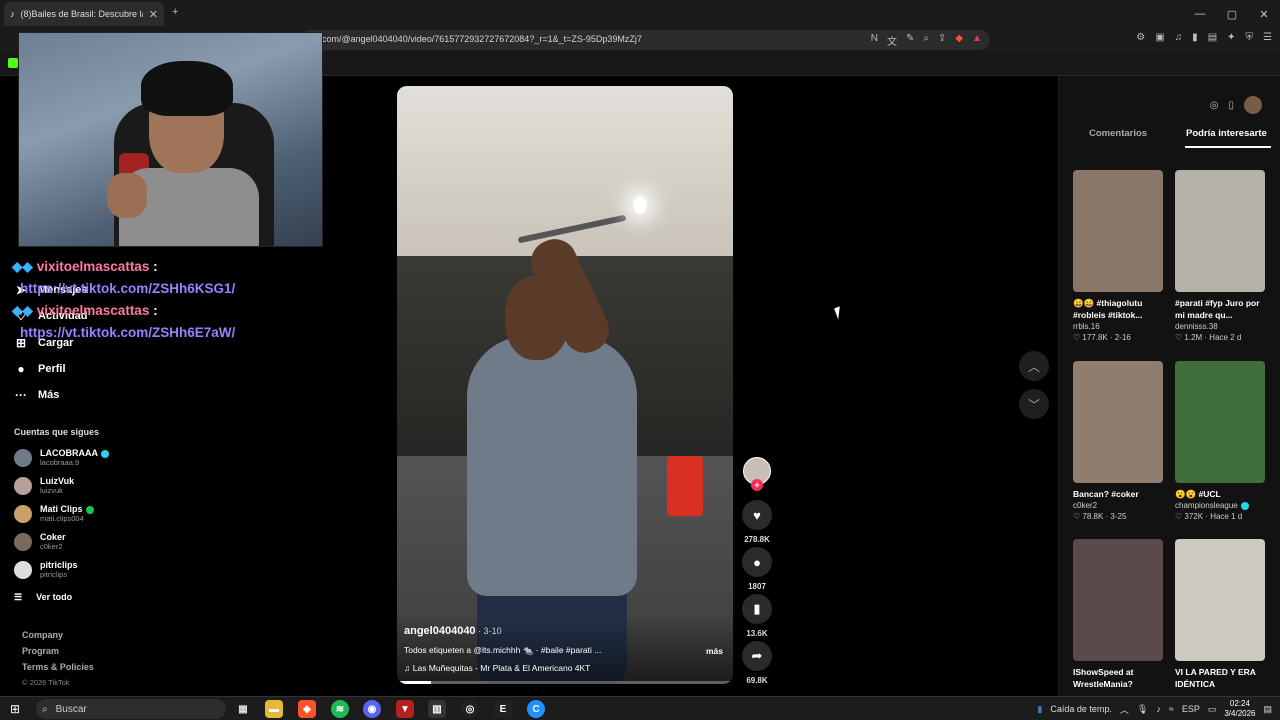 The image size is (1280, 720). What do you see at coordinates (372, 709) in the screenshot?
I see `discord-icon: ◉` at bounding box center [372, 709].